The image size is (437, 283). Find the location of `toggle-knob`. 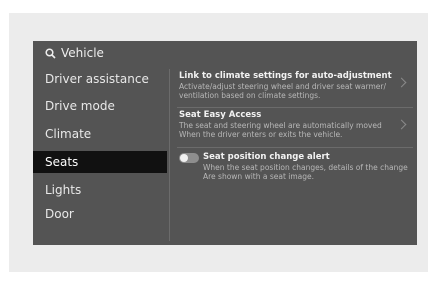

toggle-knob is located at coordinates (184, 158).